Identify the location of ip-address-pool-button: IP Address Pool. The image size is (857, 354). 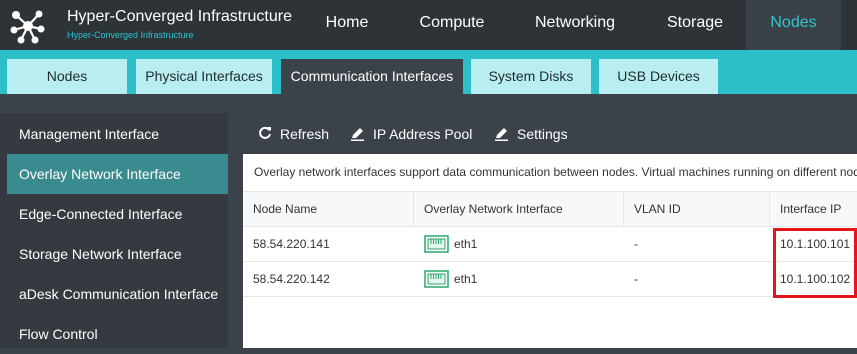
(415, 134).